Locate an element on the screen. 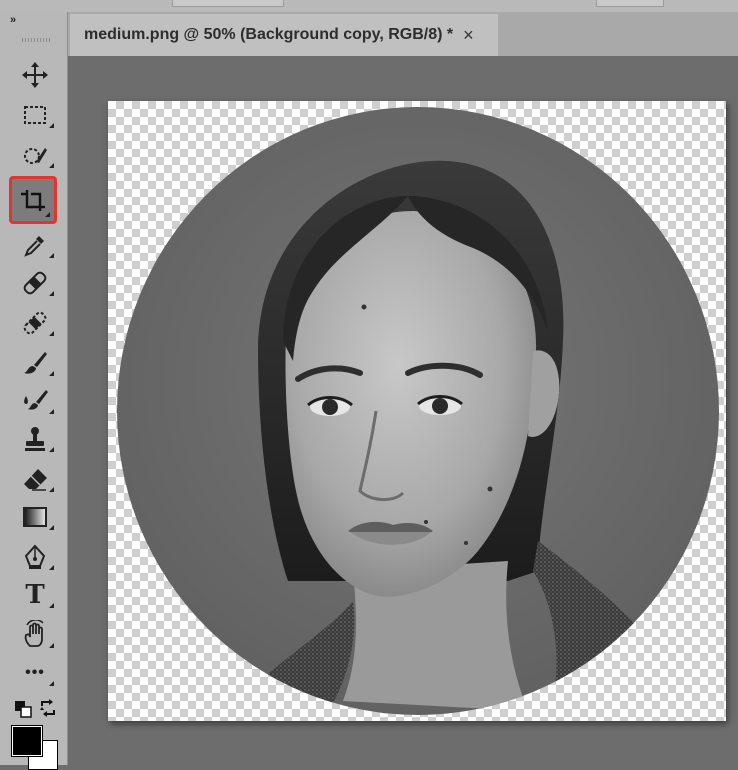 The image size is (738, 770). type-tool-button: T is located at coordinates (35, 595).